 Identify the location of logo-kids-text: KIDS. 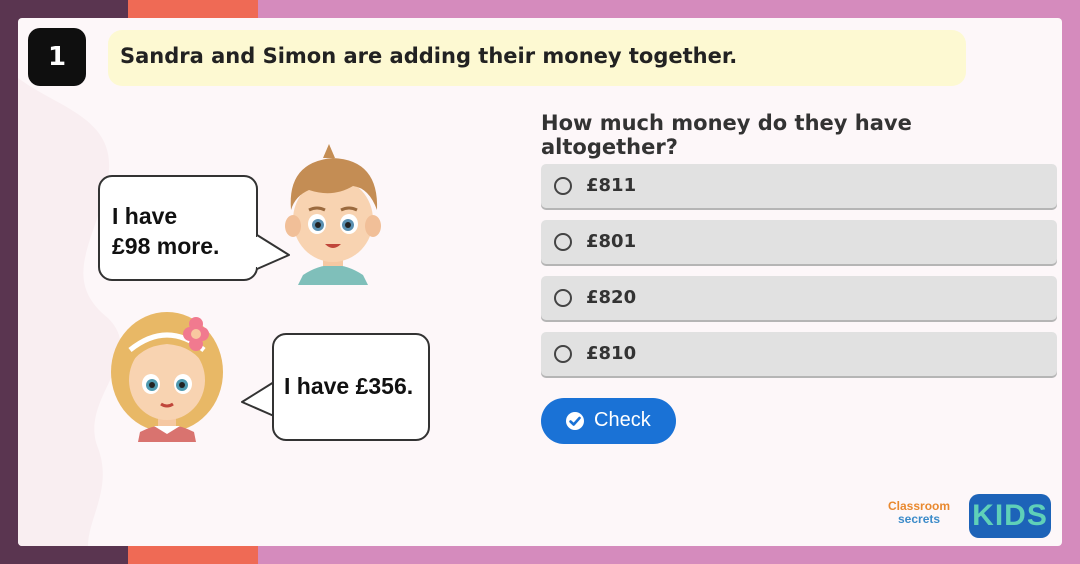
(1010, 515).